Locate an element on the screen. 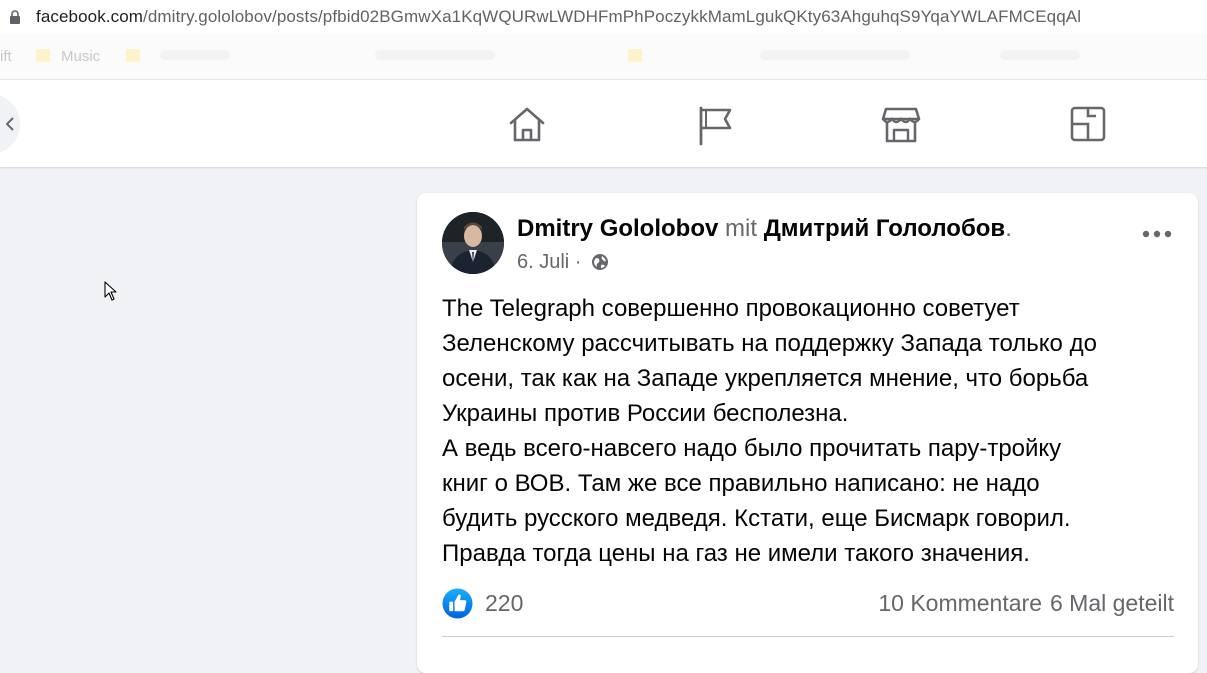  divider is located at coordinates (808, 636).